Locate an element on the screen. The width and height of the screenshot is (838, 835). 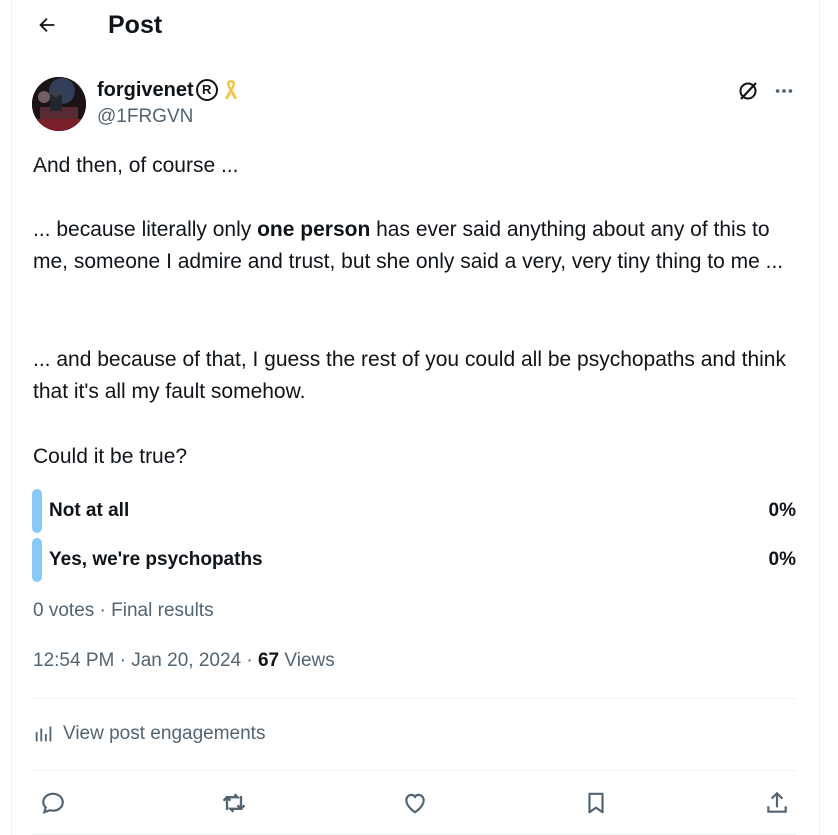
analytics-icon is located at coordinates (43, 734).